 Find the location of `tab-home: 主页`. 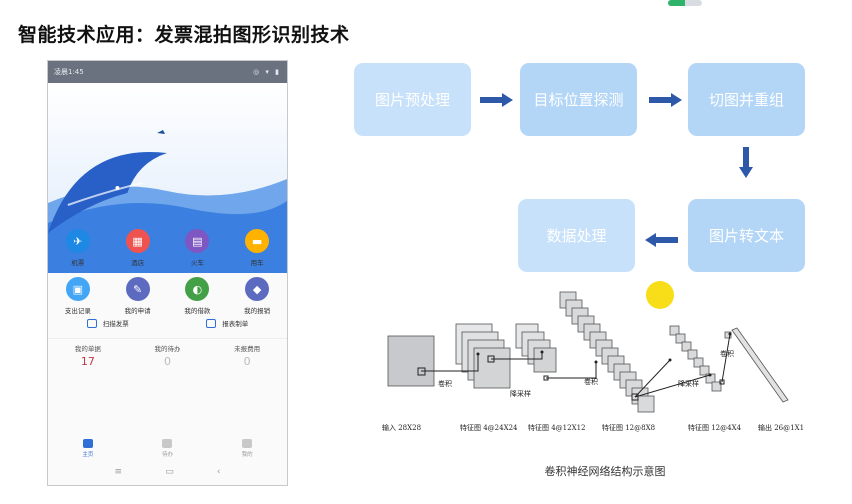

tab-home: 主页 is located at coordinates (87, 448).